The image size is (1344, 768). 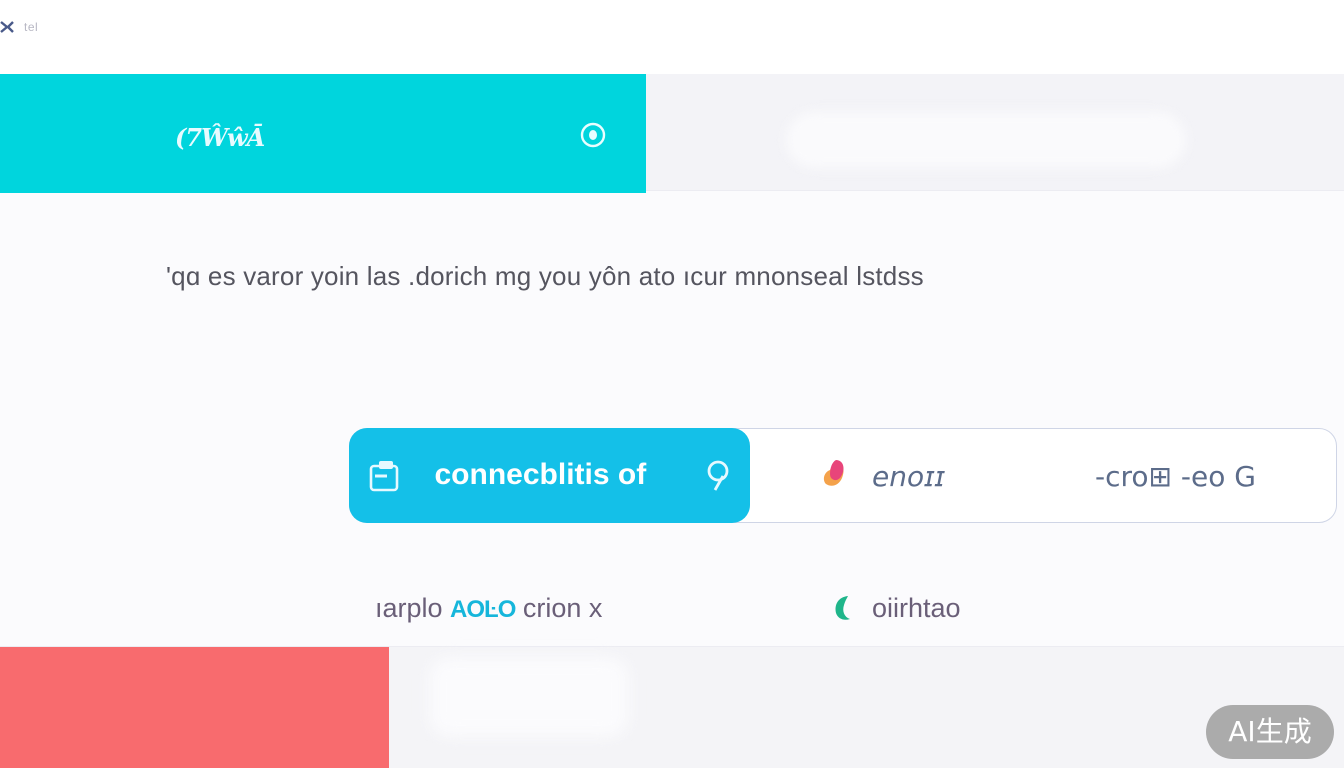 I want to click on clipboard-icon, so click(x=383, y=475).